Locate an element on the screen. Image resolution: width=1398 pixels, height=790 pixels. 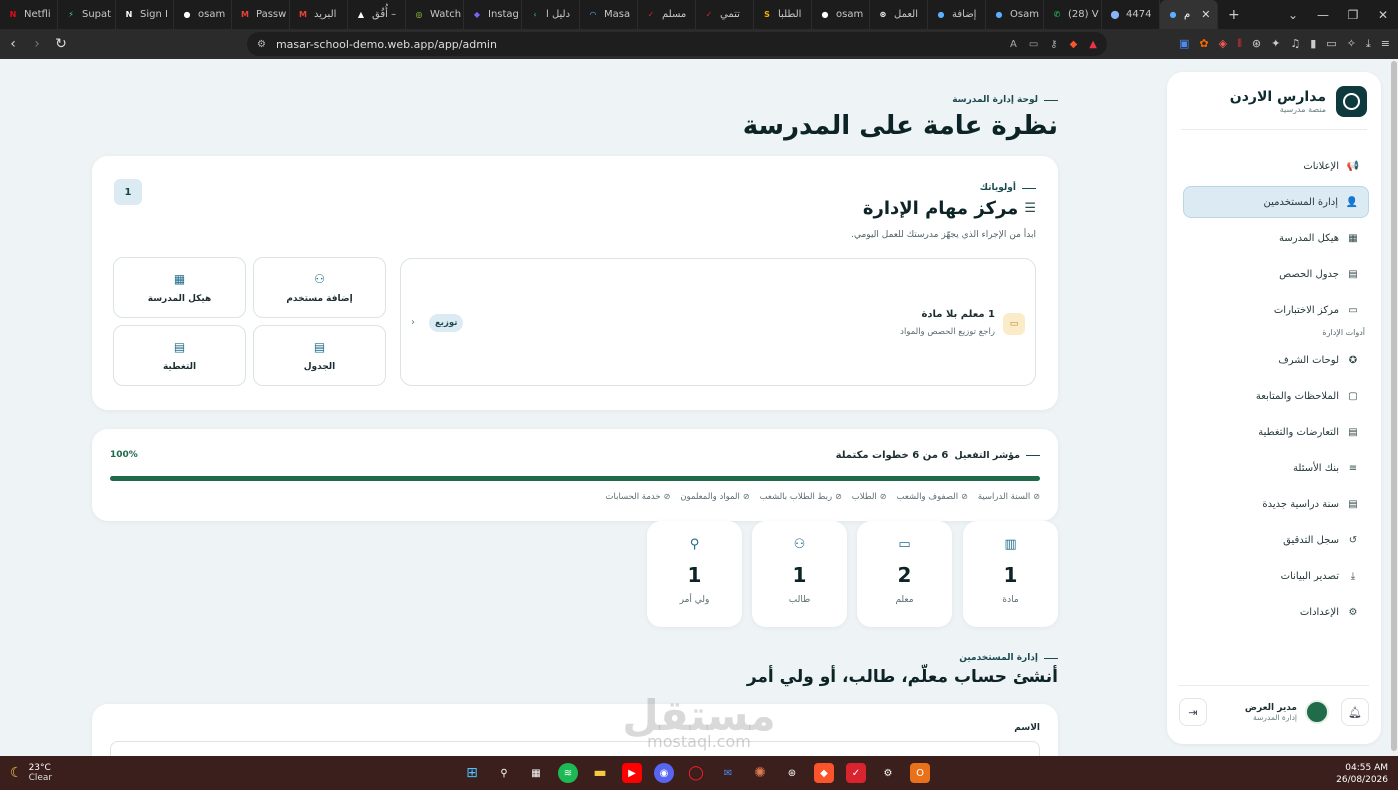
maximize-button: ❐ is located at coordinates (1353, 15).